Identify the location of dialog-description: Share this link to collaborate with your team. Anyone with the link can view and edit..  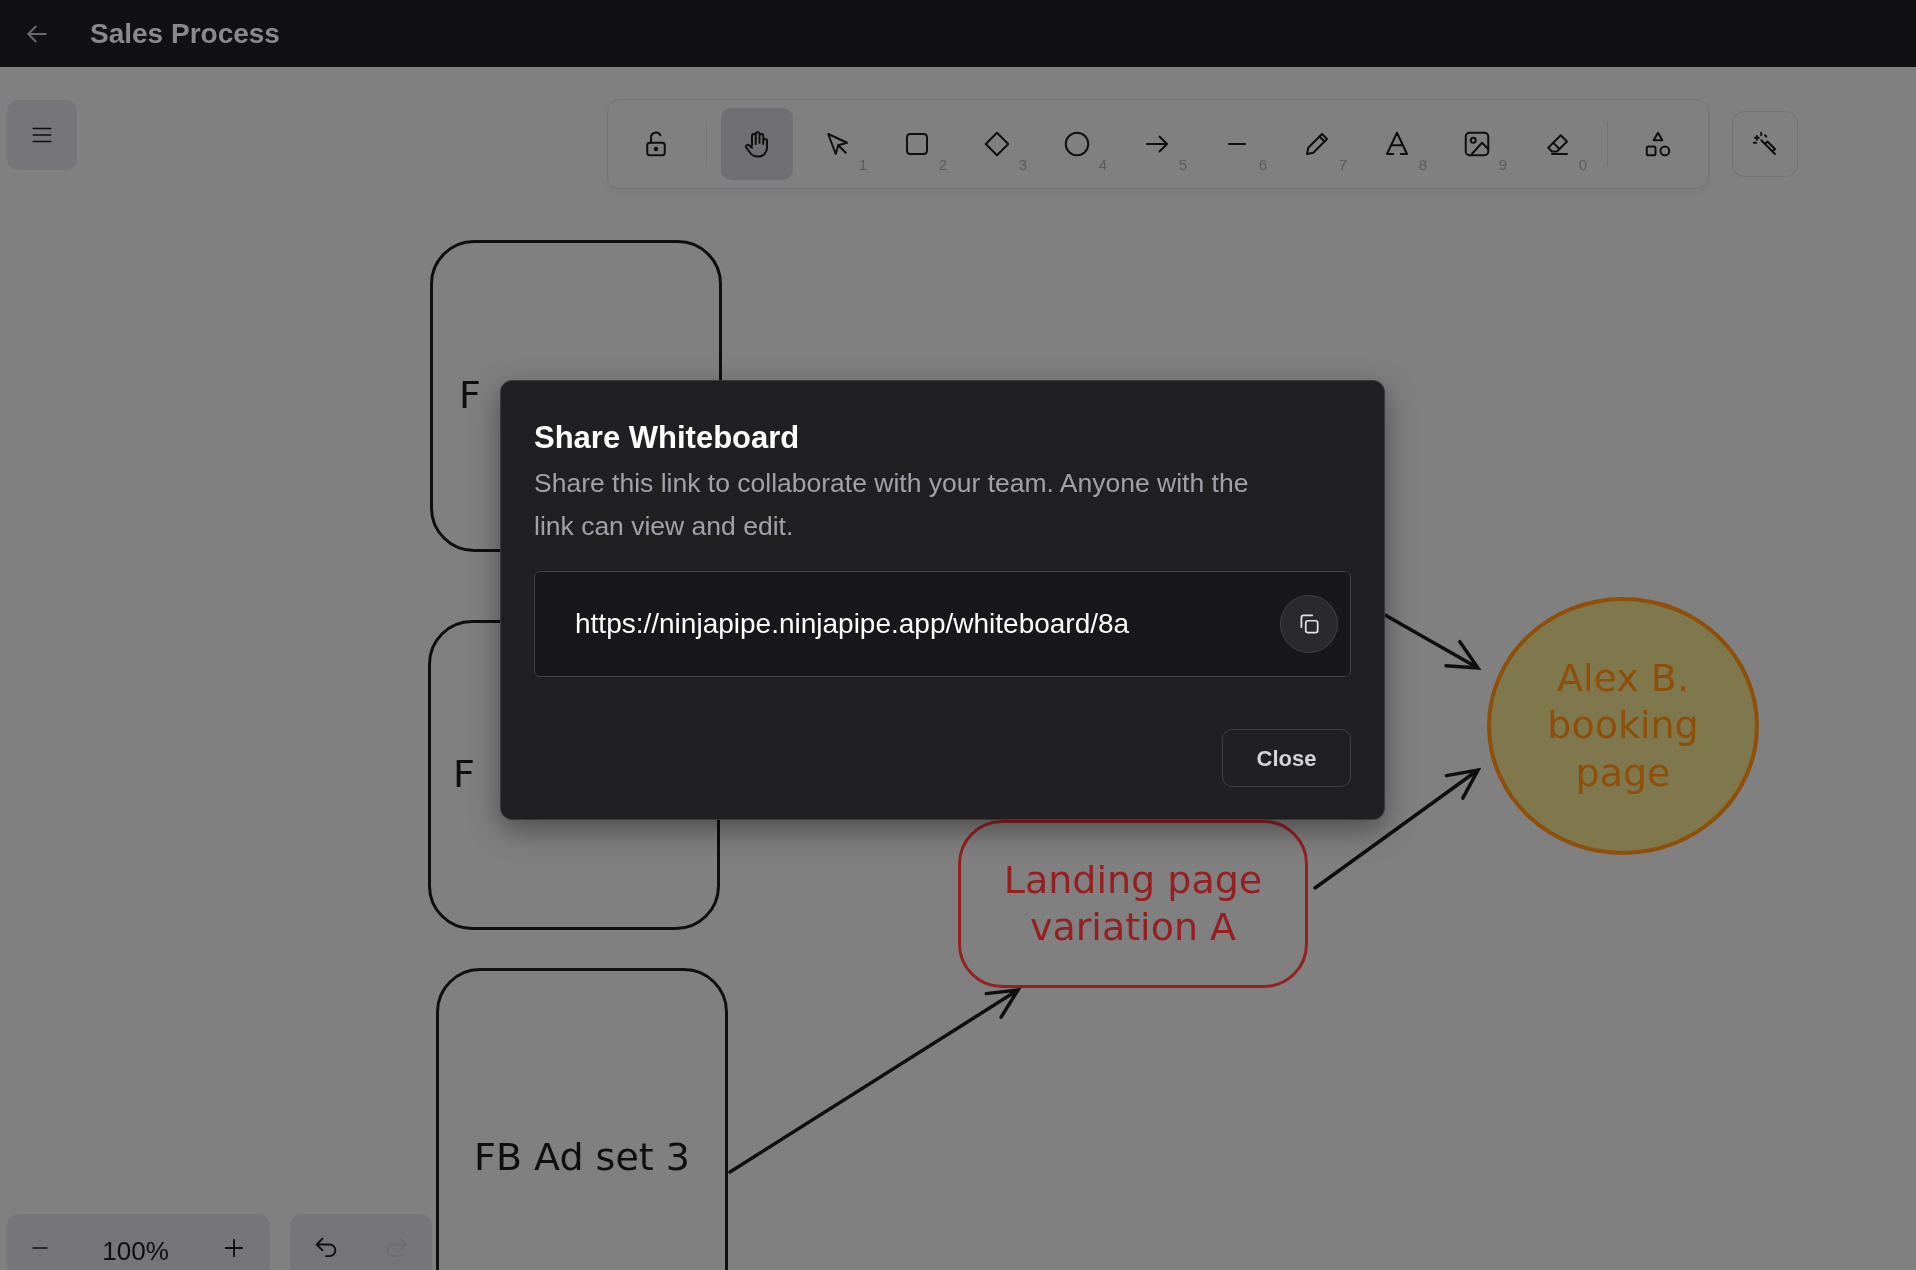
(892, 505).